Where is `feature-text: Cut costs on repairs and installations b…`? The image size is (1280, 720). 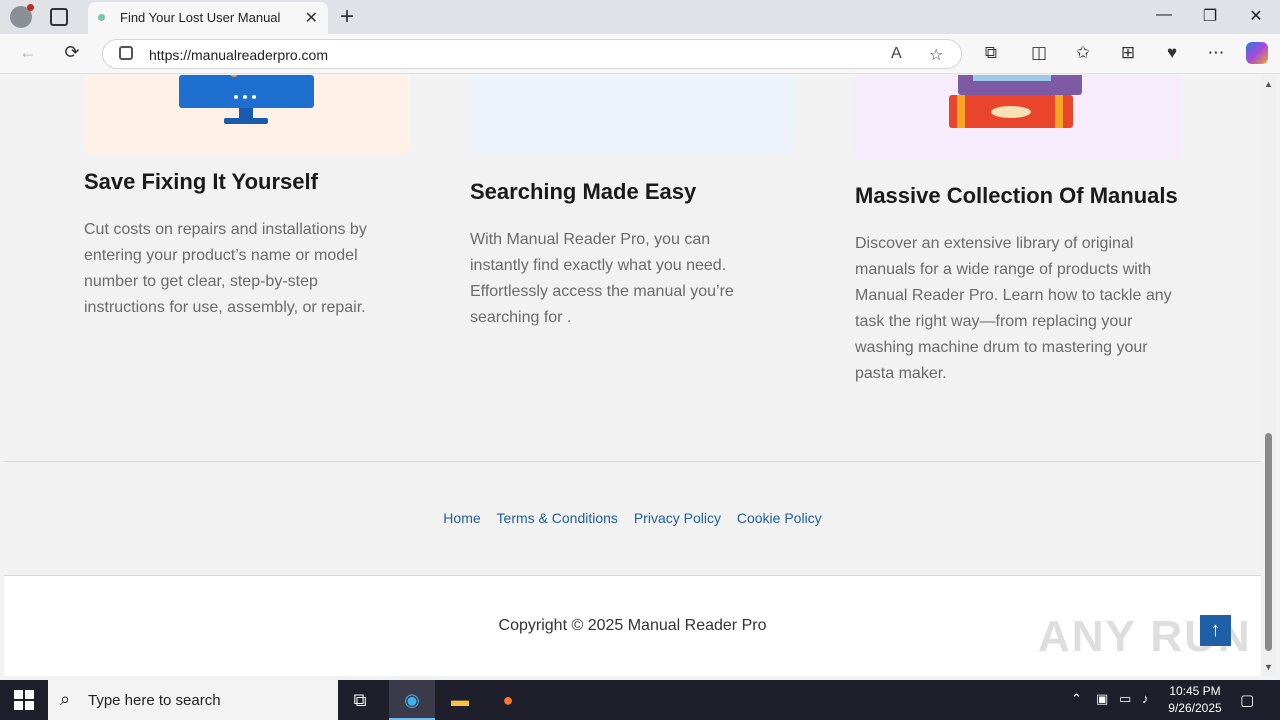
feature-text: Cut costs on repairs and installations b… is located at coordinates (225, 268).